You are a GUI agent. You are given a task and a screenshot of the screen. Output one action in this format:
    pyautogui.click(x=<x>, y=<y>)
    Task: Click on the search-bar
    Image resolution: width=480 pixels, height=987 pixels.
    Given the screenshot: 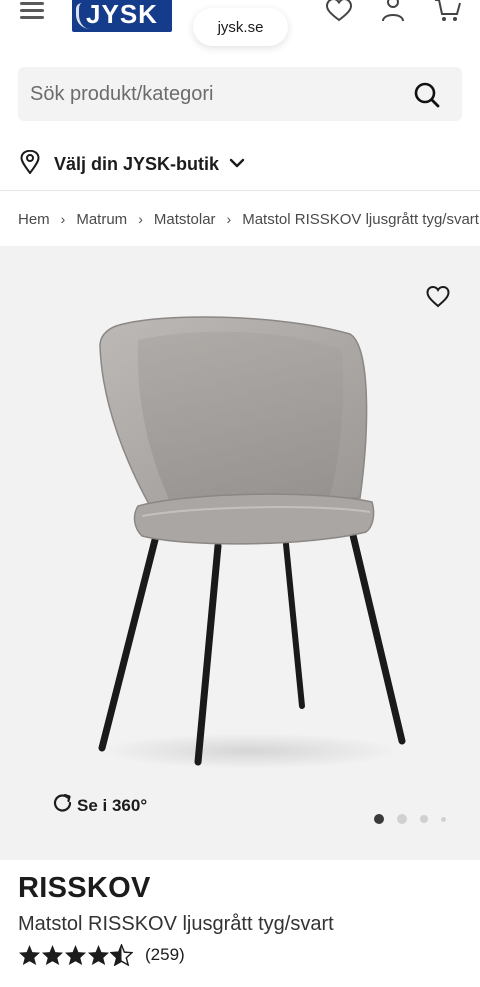 What is the action you would take?
    pyautogui.click(x=240, y=94)
    